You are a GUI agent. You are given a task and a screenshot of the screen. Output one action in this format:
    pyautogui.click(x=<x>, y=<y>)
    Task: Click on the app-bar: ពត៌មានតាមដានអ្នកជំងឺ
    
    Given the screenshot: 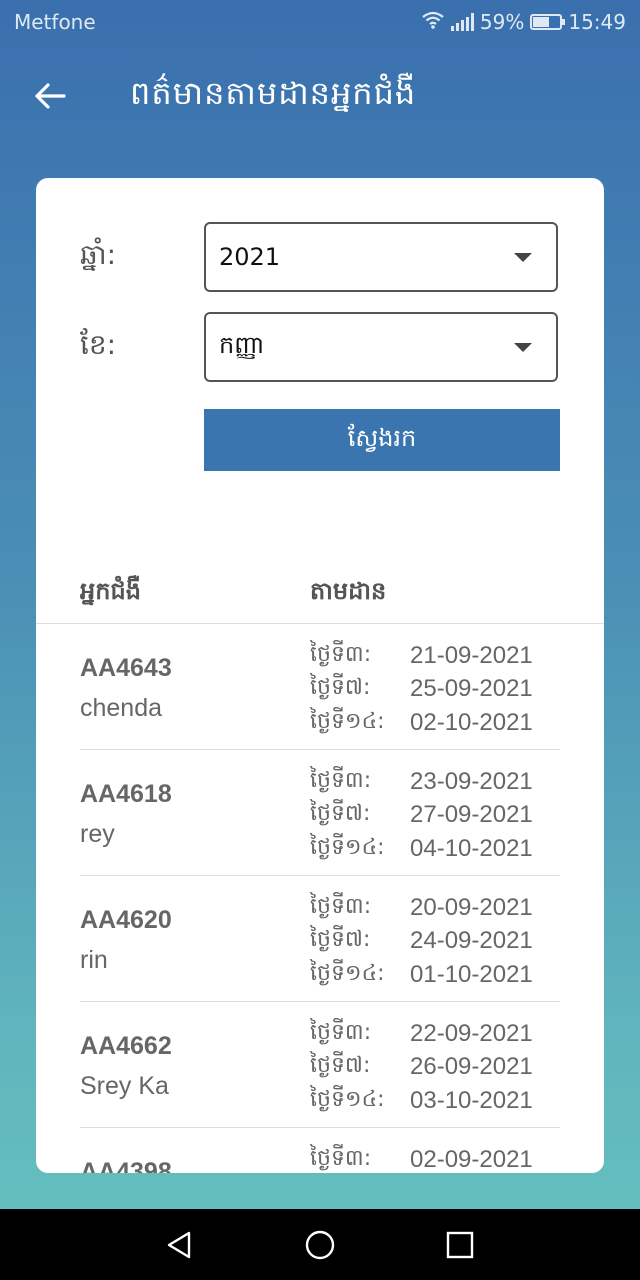 What is the action you would take?
    pyautogui.click(x=320, y=96)
    